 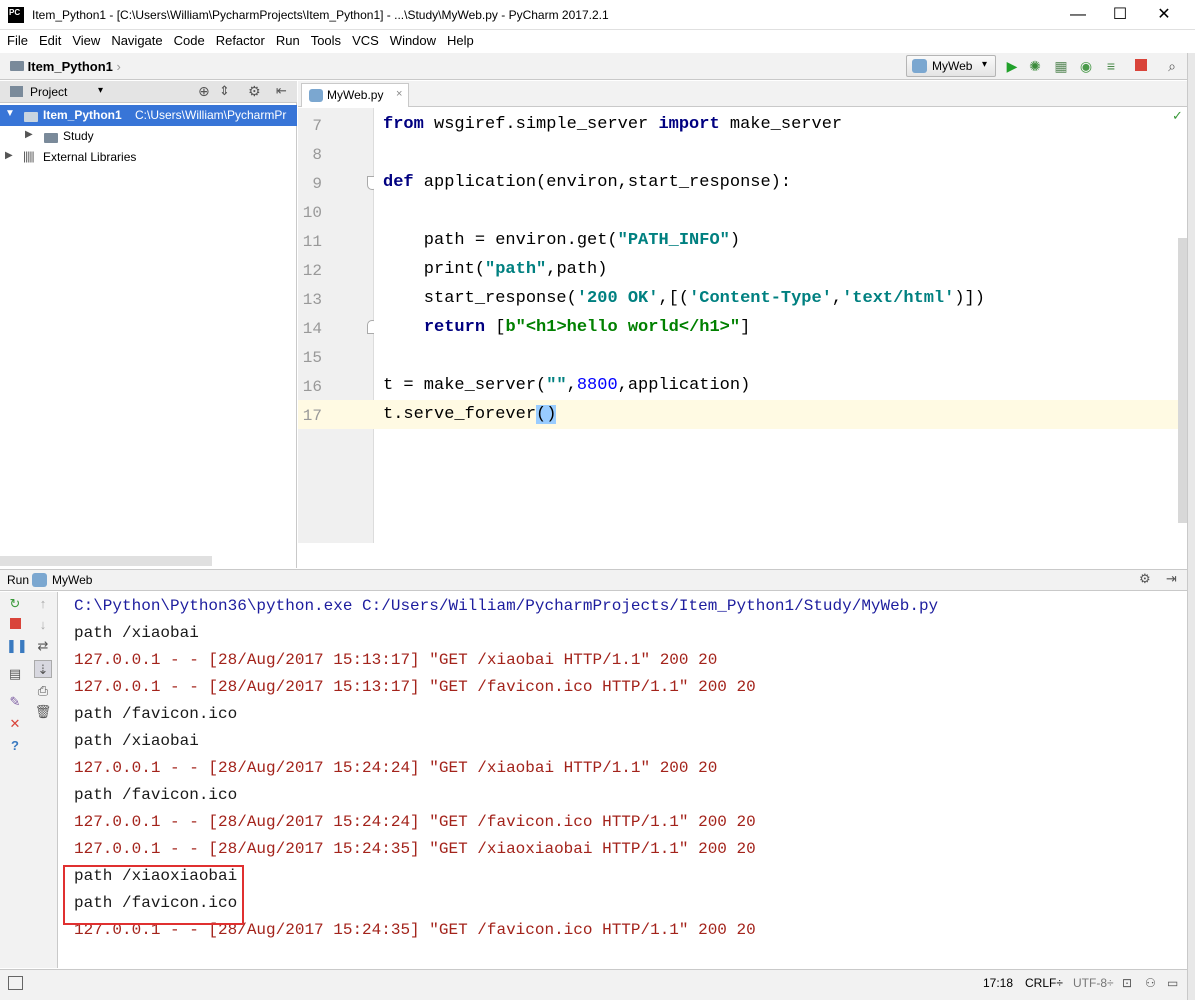 What do you see at coordinates (1171, 579) in the screenshot?
I see `hide-icon: ⇥` at bounding box center [1171, 579].